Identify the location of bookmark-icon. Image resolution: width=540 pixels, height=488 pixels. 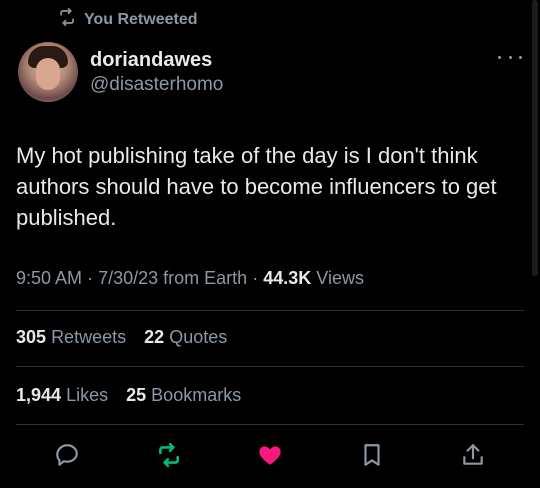
(372, 455).